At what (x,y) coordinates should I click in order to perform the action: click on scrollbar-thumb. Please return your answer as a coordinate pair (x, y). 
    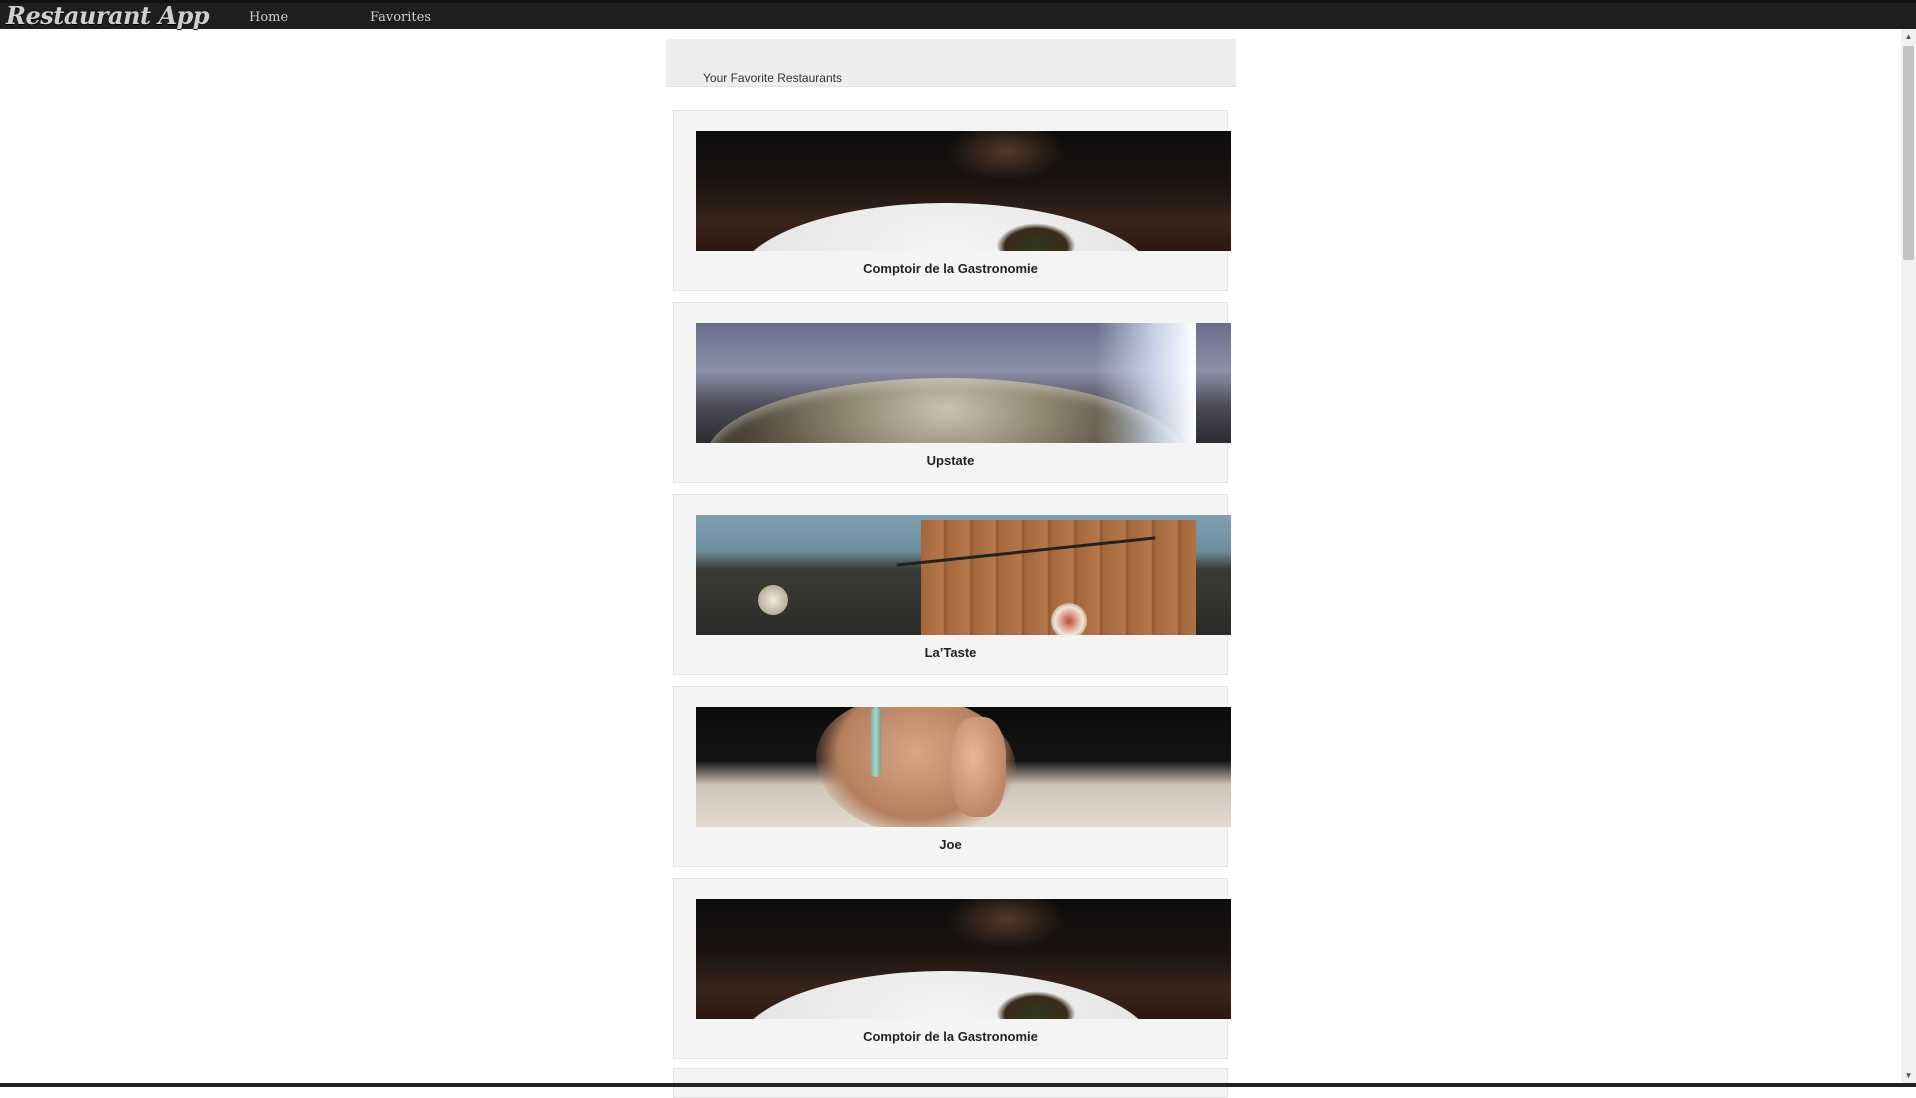
    Looking at the image, I should click on (1908, 153).